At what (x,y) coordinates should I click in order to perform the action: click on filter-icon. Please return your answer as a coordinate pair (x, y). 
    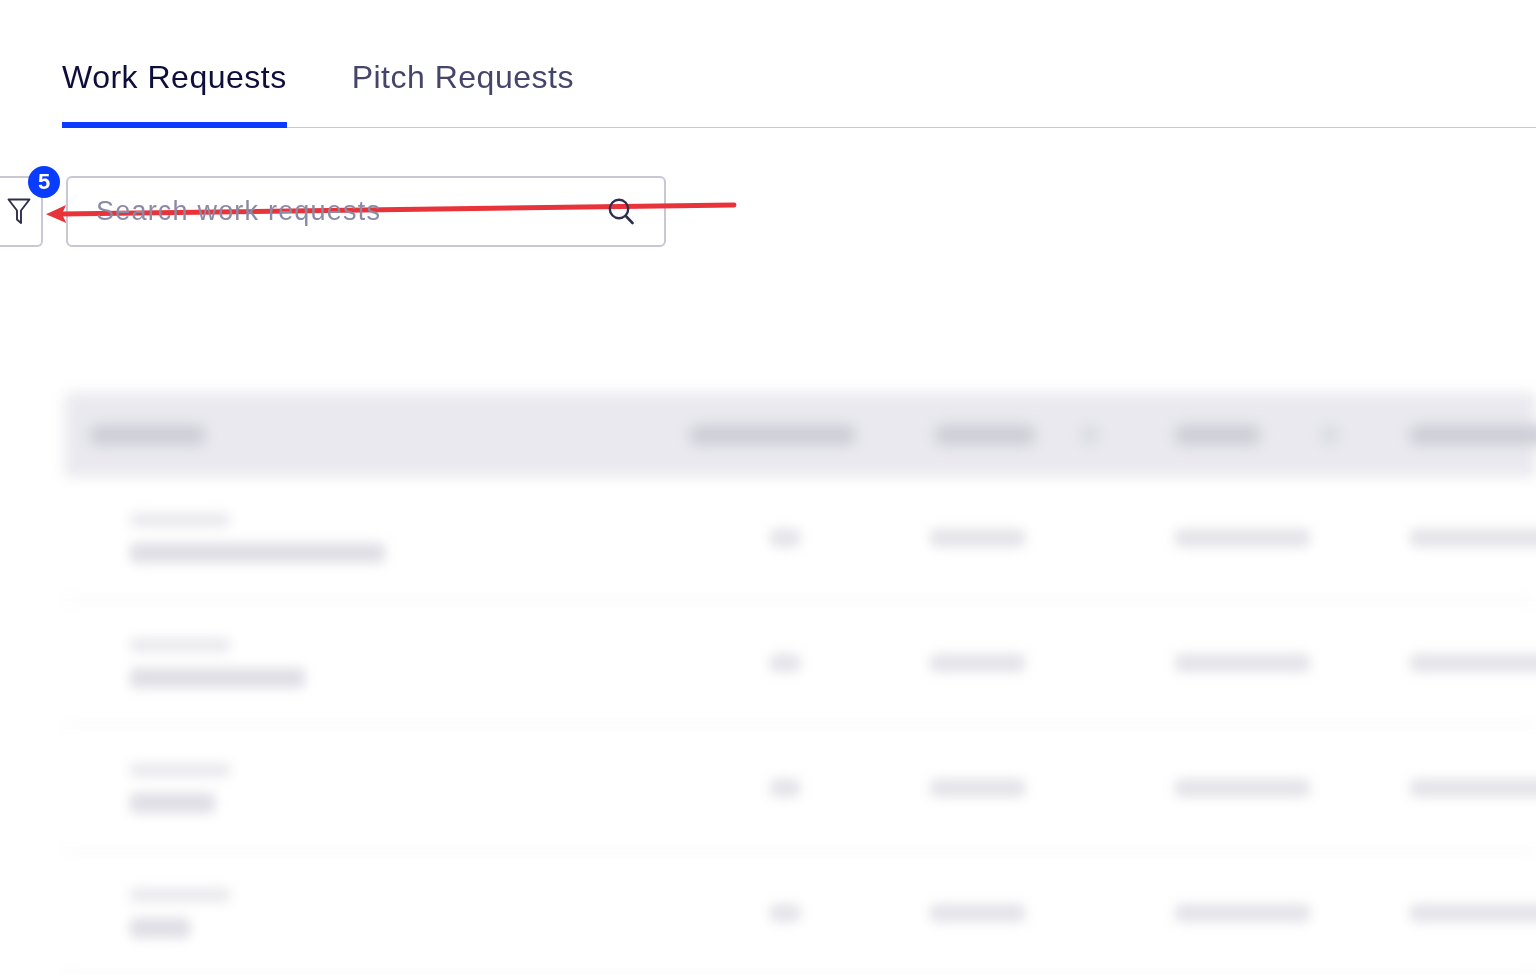
    Looking at the image, I should click on (19, 211).